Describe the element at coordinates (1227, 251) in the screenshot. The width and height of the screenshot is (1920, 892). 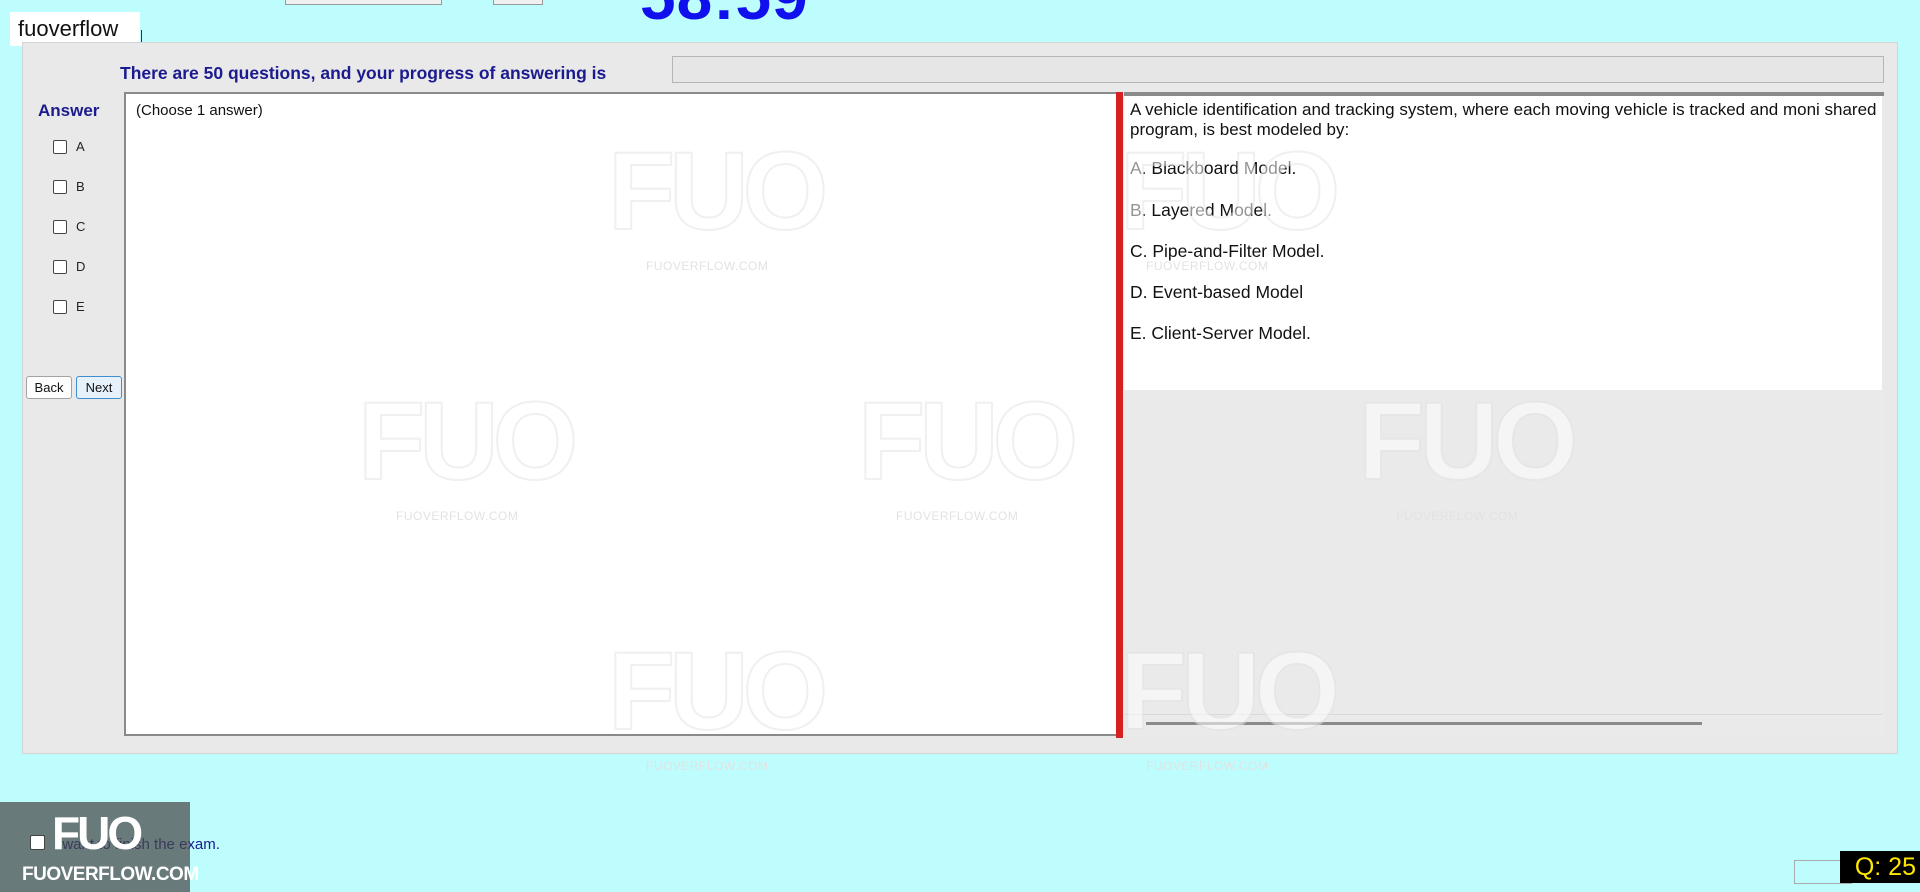
I see `question-choice-c: C. Pipe-and-Filter Model.` at that location.